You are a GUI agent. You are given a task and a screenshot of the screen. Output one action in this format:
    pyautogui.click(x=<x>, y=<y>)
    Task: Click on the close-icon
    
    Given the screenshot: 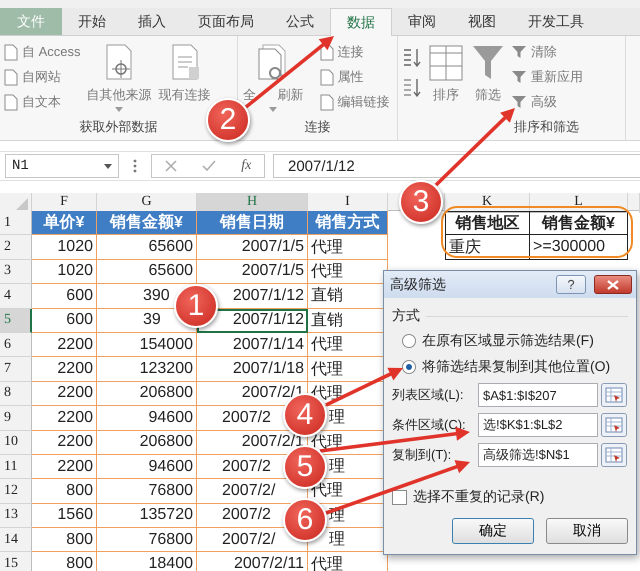 What is the action you would take?
    pyautogui.click(x=613, y=285)
    